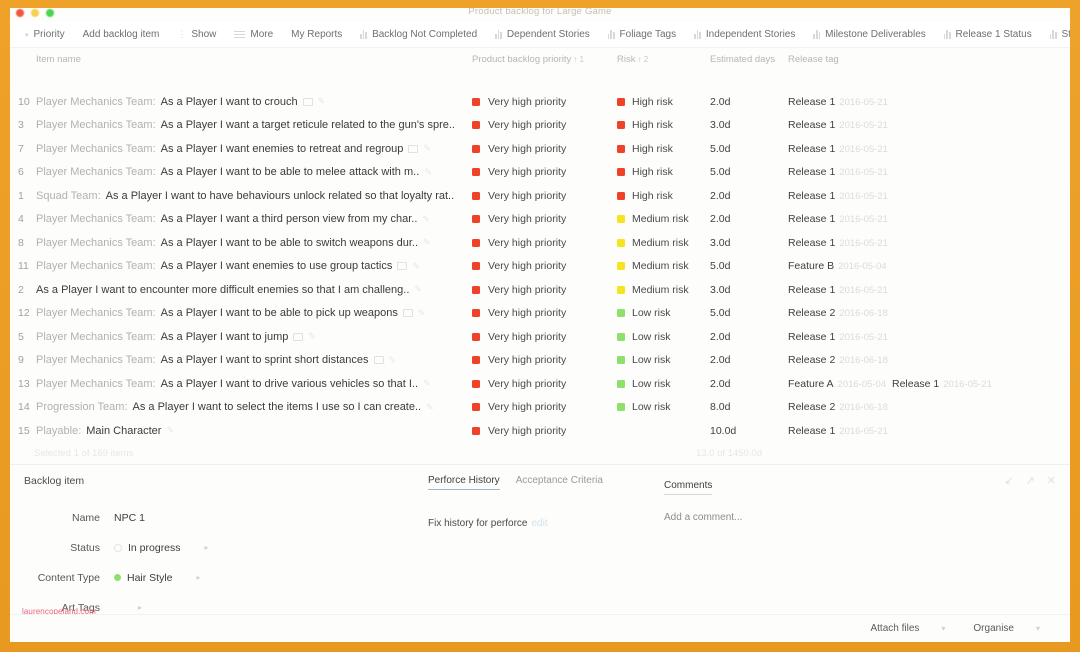 This screenshot has height=652, width=1080. What do you see at coordinates (1030, 480) in the screenshot?
I see `expand-panel-icon: ↗` at bounding box center [1030, 480].